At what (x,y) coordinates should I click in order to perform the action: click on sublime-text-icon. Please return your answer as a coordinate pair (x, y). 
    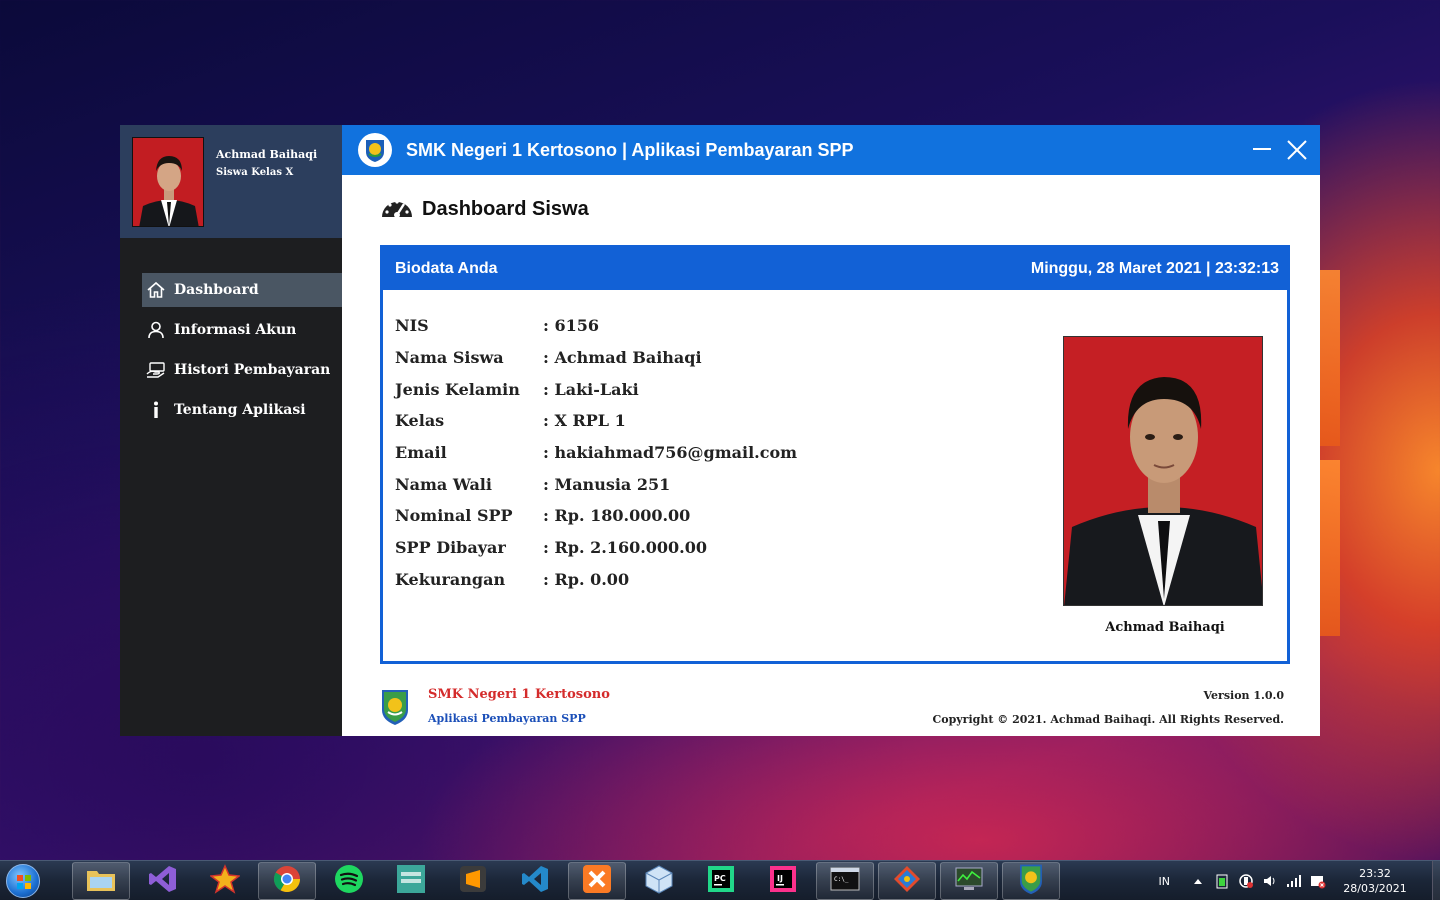
    Looking at the image, I should click on (473, 881).